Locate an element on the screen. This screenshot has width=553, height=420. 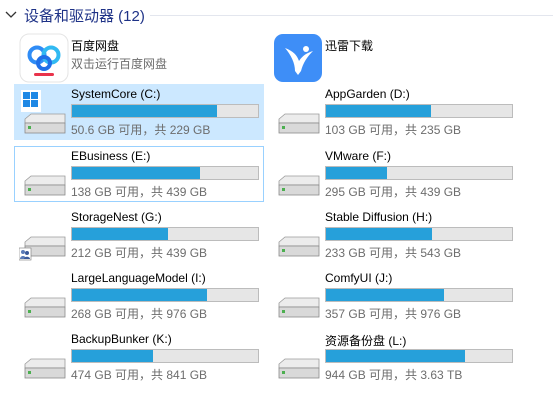
app-tile-thunder: 迅雷下载 is located at coordinates (393, 56).